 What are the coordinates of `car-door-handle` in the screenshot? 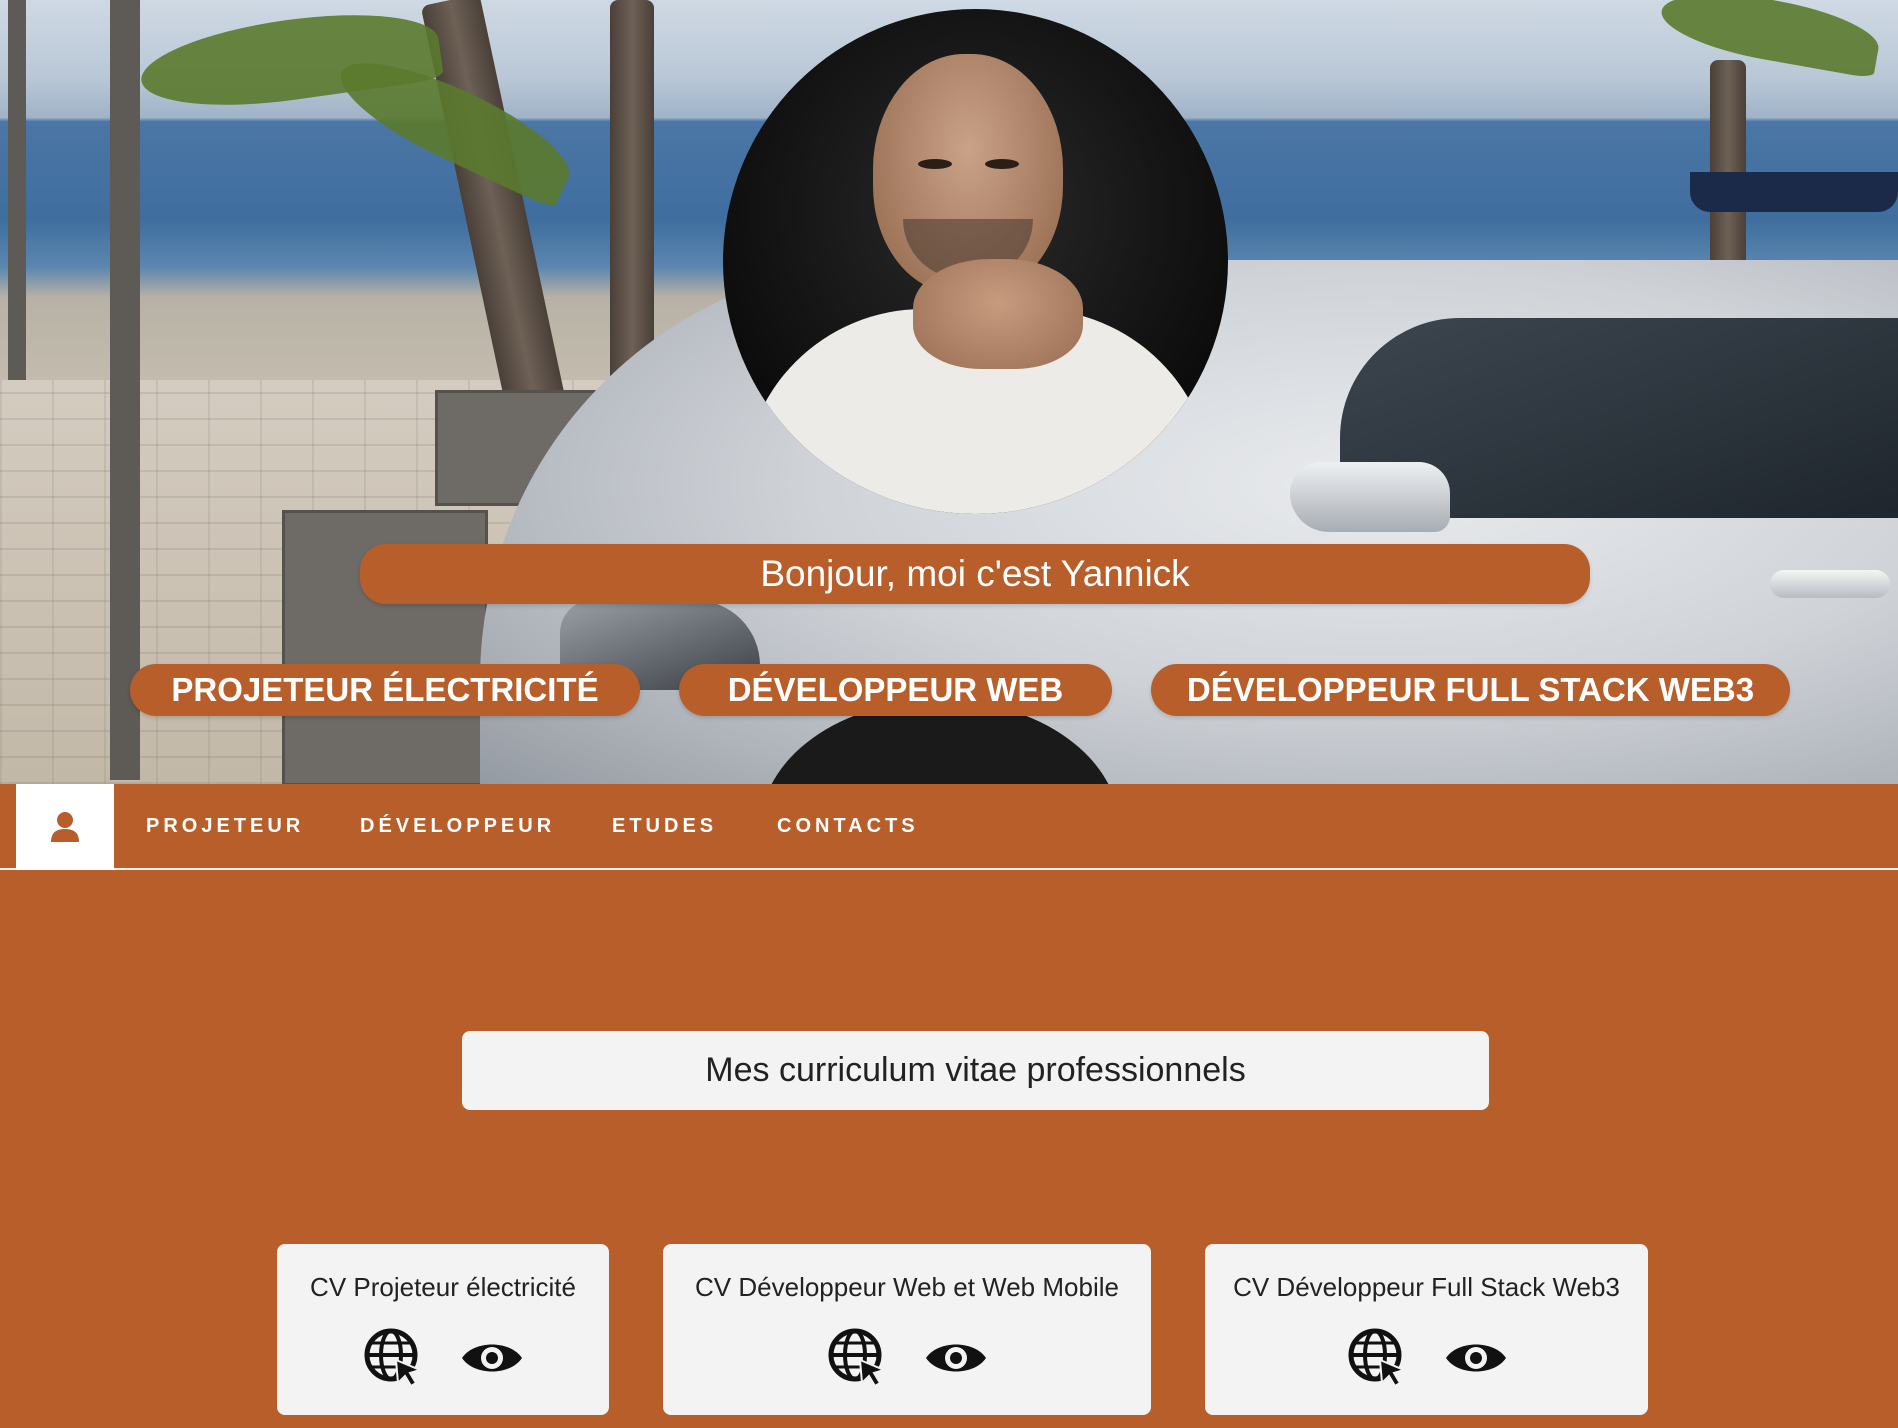 It's located at (1830, 584).